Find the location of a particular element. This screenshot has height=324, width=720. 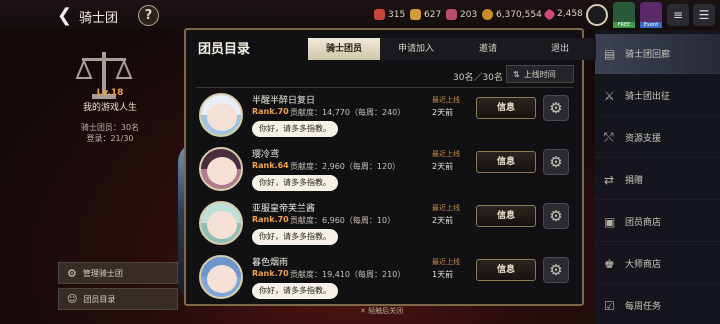

nav-guild-expedition: ⚔ 骑士团出征 is located at coordinates (657, 96).